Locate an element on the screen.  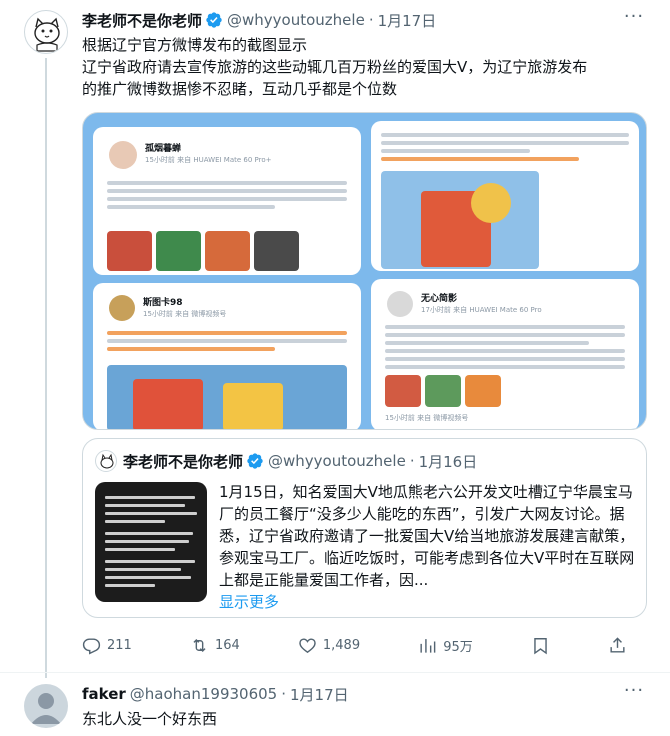
reply-author-avatar is located at coordinates (46, 706).